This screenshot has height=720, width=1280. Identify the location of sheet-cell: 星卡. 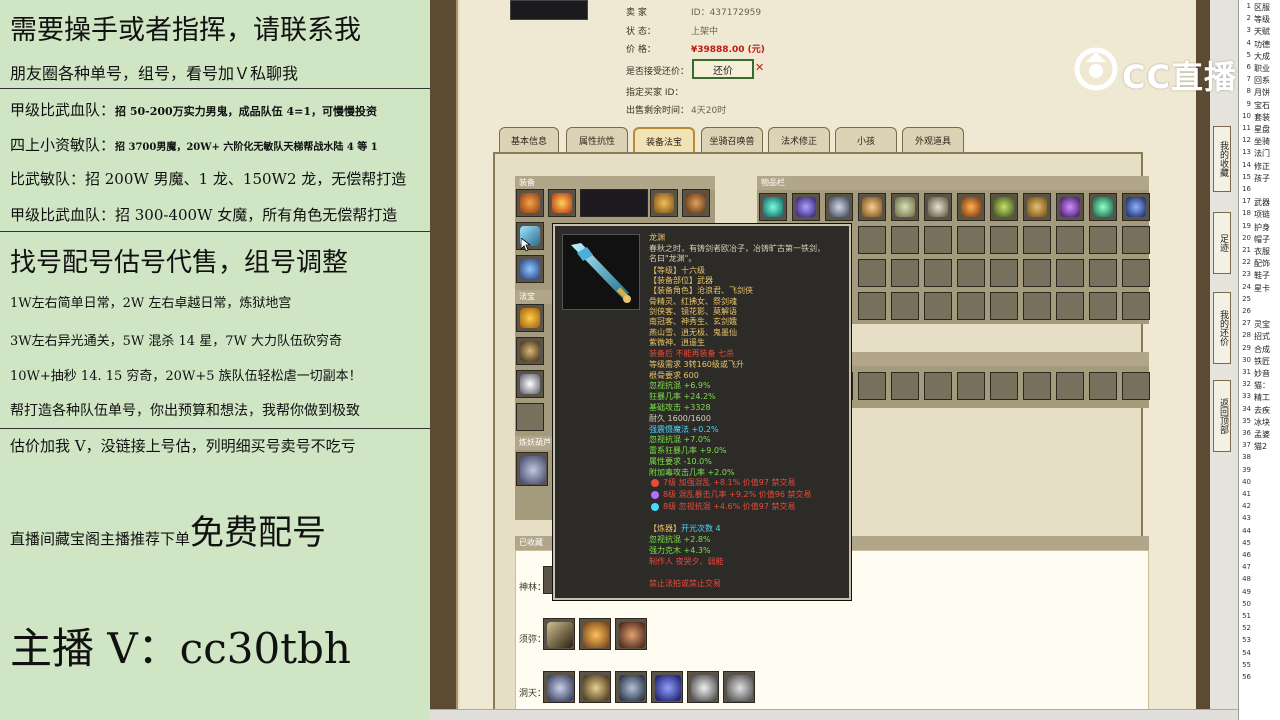
(1267, 288).